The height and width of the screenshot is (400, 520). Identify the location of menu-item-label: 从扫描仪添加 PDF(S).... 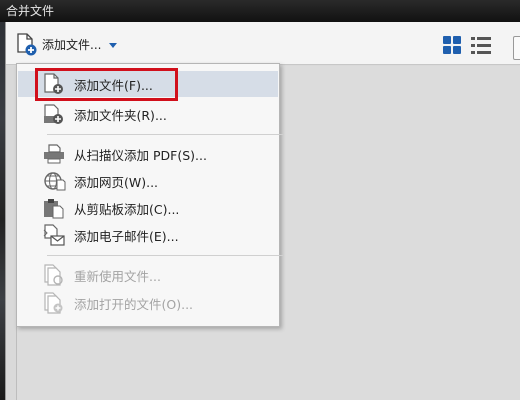
(140, 155).